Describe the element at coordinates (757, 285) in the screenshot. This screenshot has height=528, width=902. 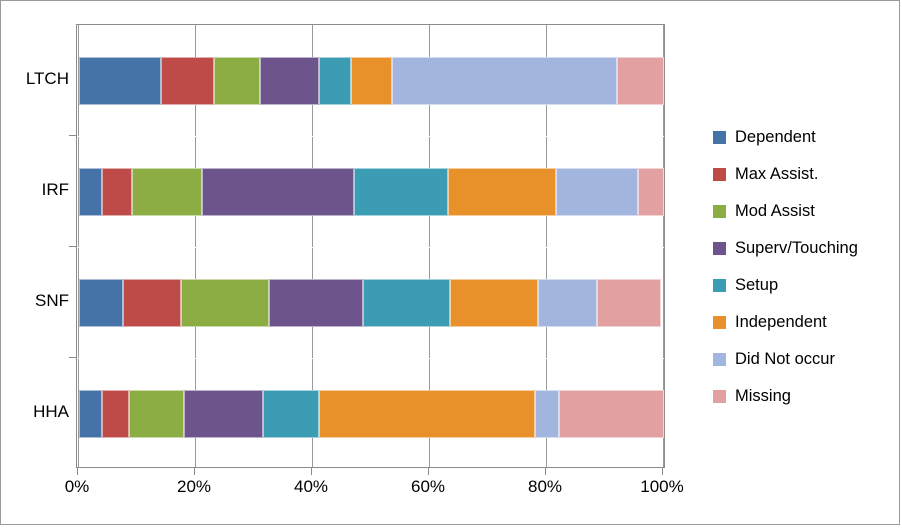
I see `legend-label: Setup` at that location.